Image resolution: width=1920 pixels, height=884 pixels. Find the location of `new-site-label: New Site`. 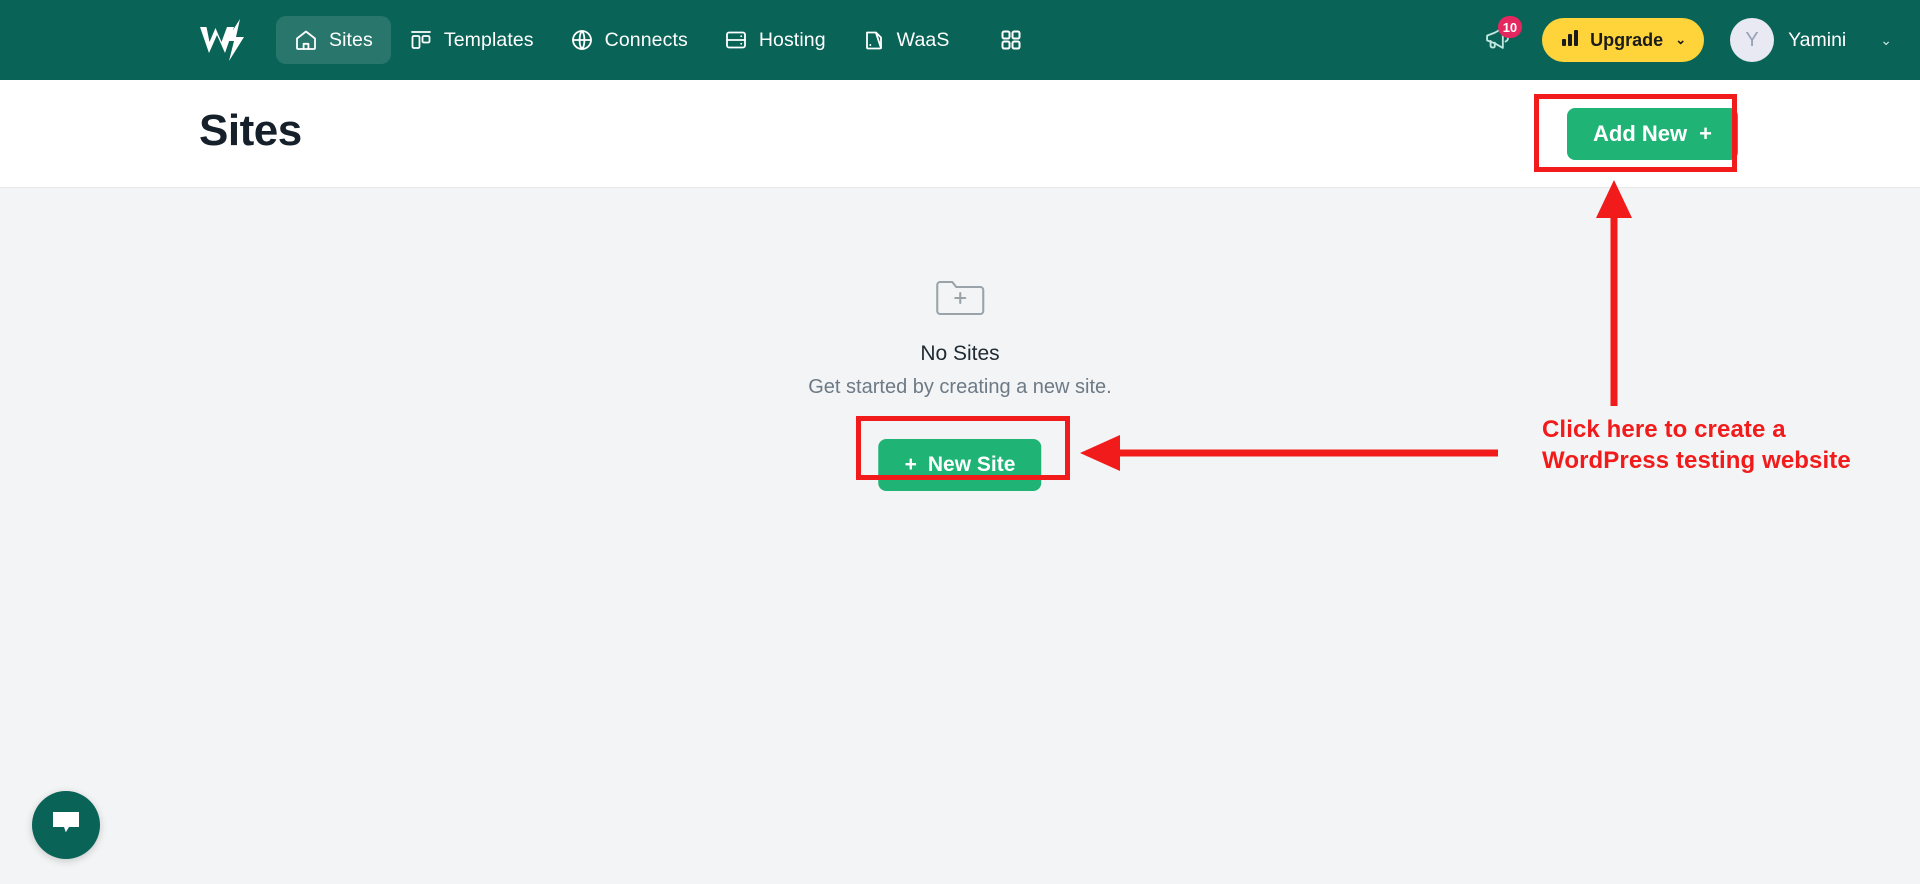

new-site-label: New Site is located at coordinates (971, 464).